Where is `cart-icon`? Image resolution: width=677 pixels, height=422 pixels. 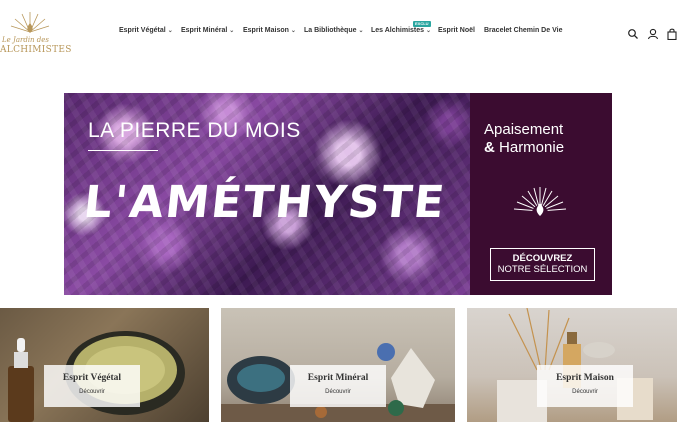
cart-icon is located at coordinates (672, 34).